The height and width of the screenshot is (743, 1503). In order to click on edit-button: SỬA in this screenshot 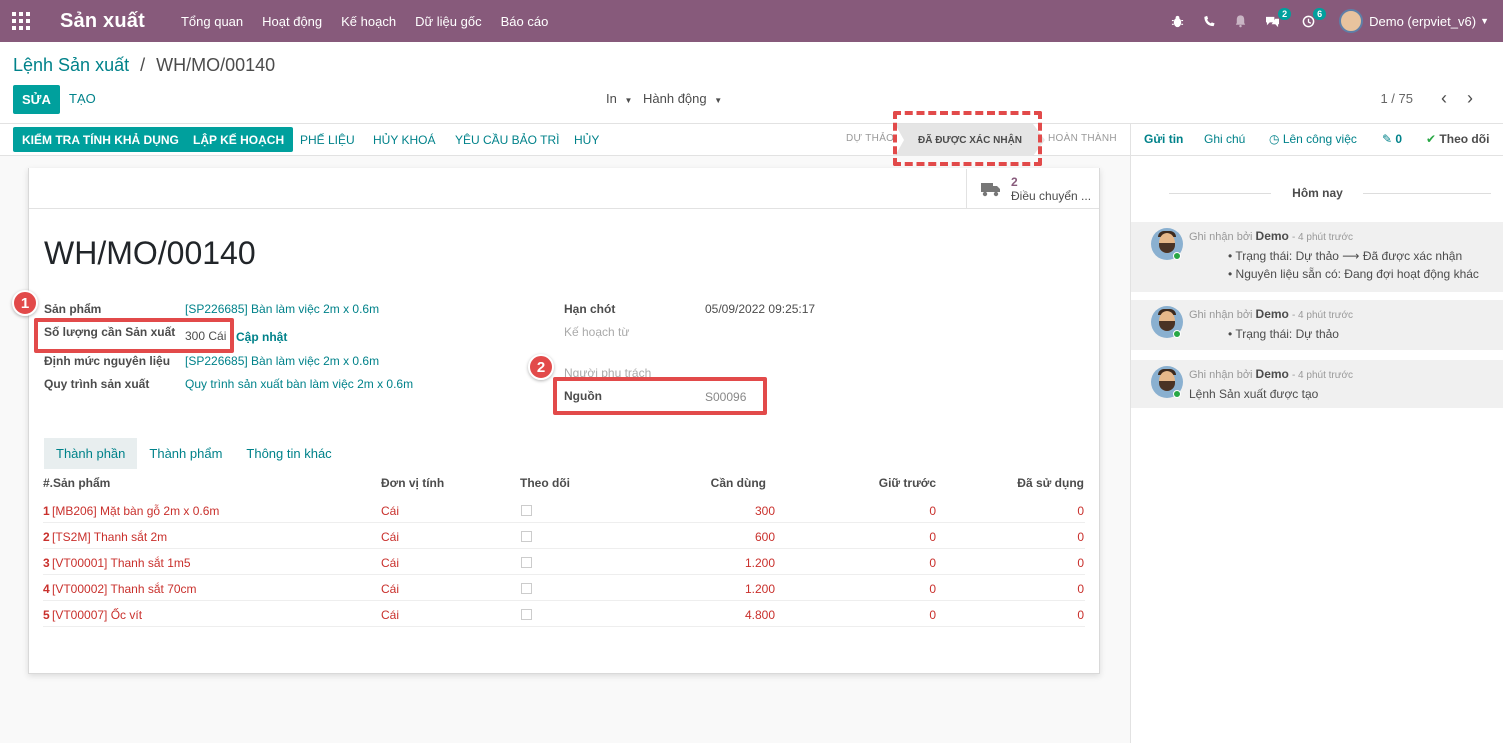, I will do `click(36, 99)`.